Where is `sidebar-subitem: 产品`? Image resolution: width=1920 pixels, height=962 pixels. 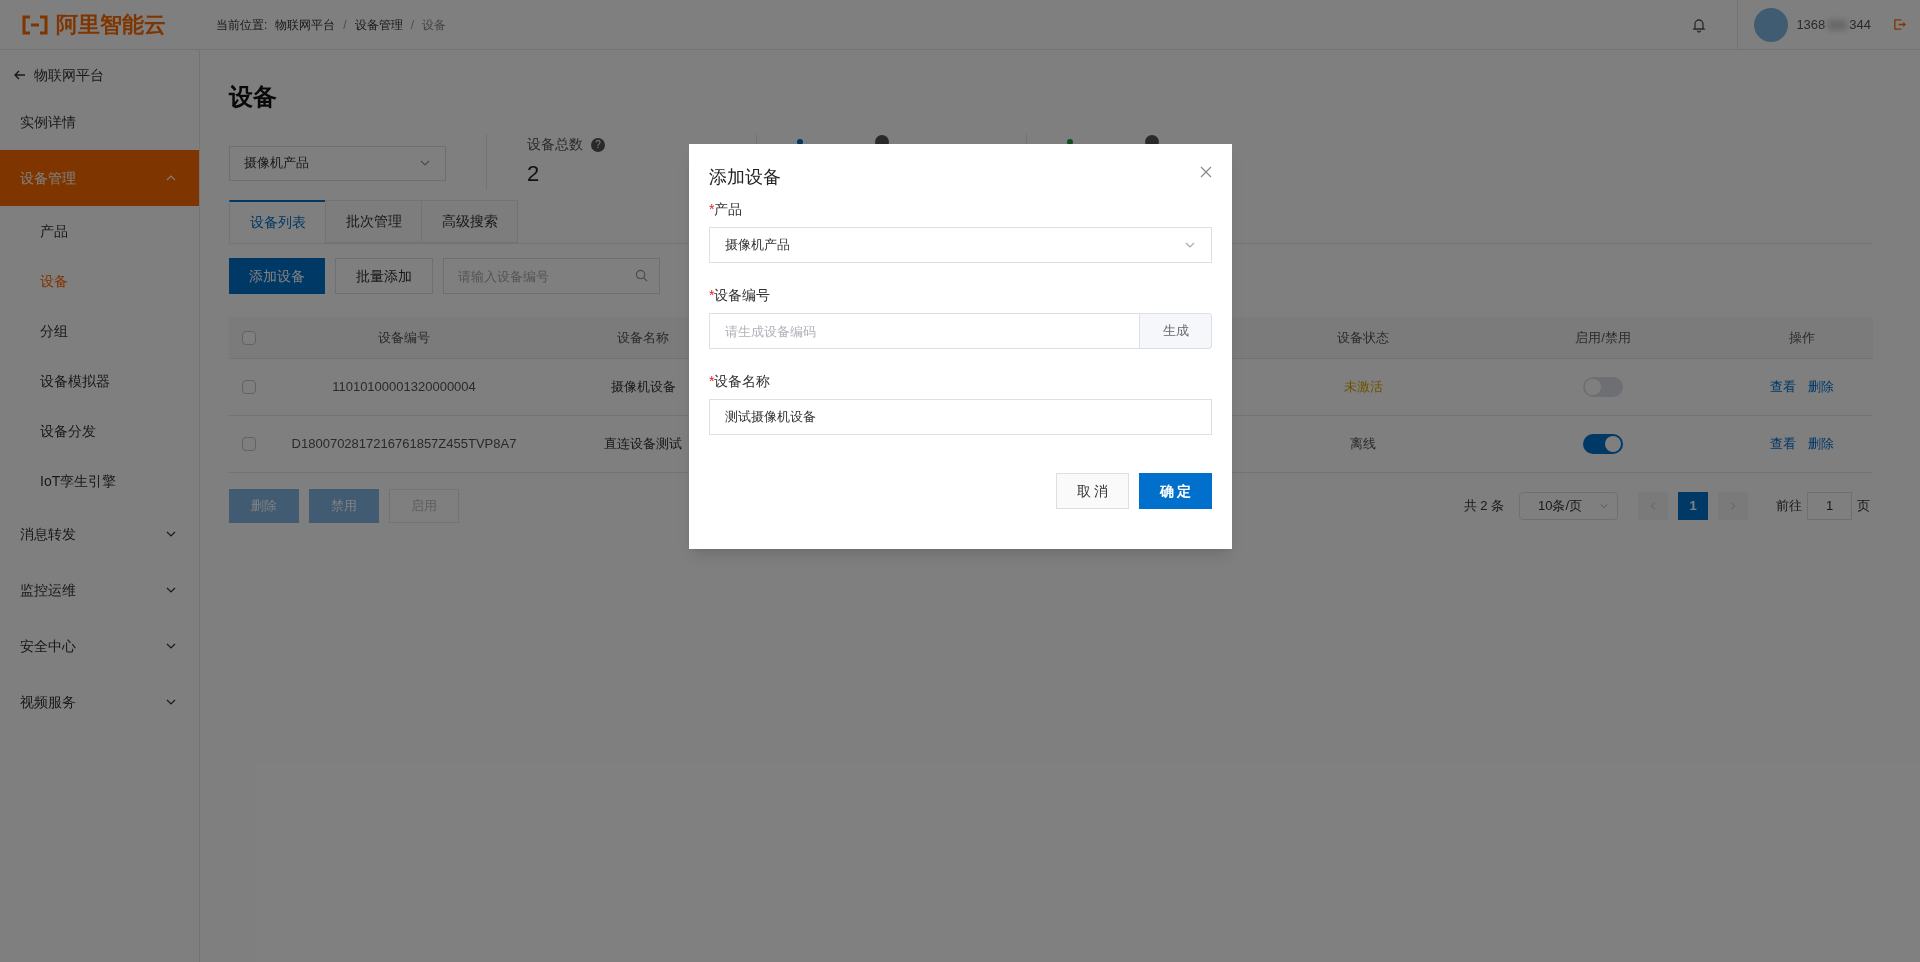 sidebar-subitem: 产品 is located at coordinates (99, 231).